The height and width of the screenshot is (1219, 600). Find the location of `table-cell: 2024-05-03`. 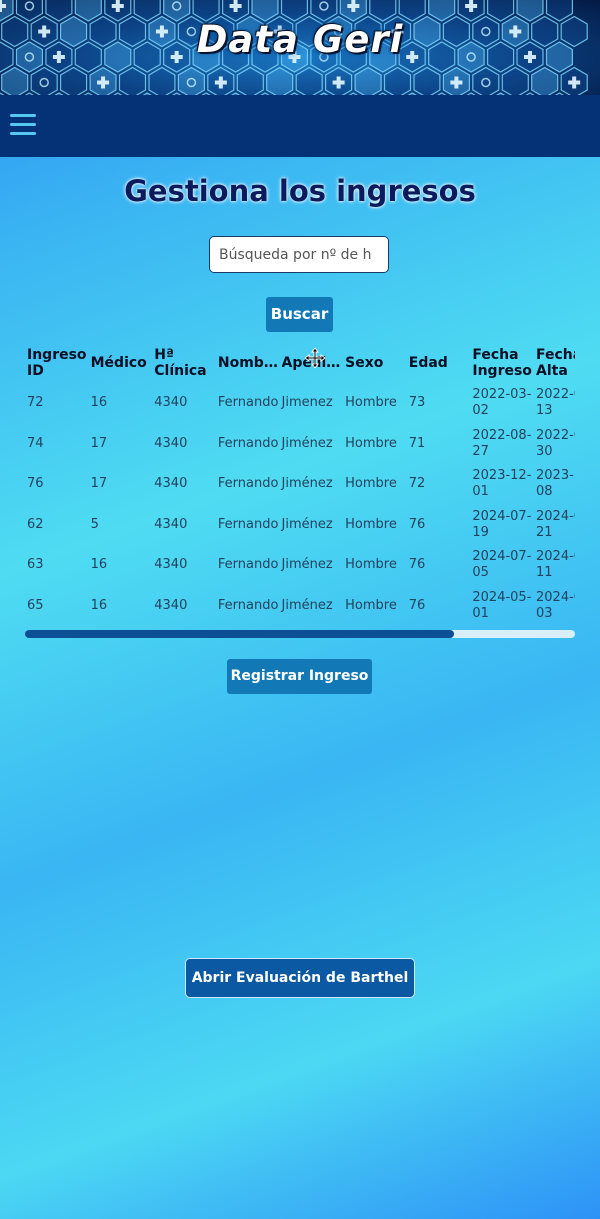

table-cell: 2024-05-03 is located at coordinates (555, 605).